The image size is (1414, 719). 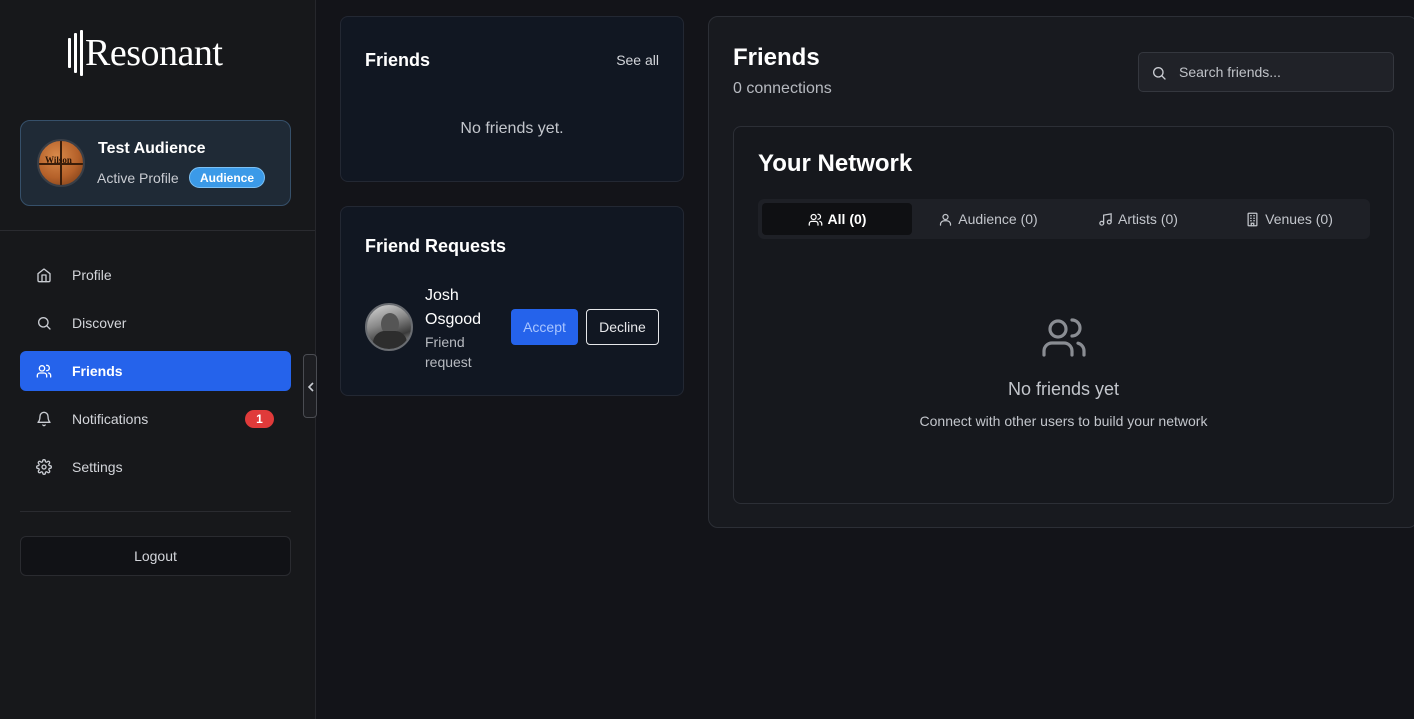 What do you see at coordinates (637, 60) in the screenshot?
I see `see-all-link: See all` at bounding box center [637, 60].